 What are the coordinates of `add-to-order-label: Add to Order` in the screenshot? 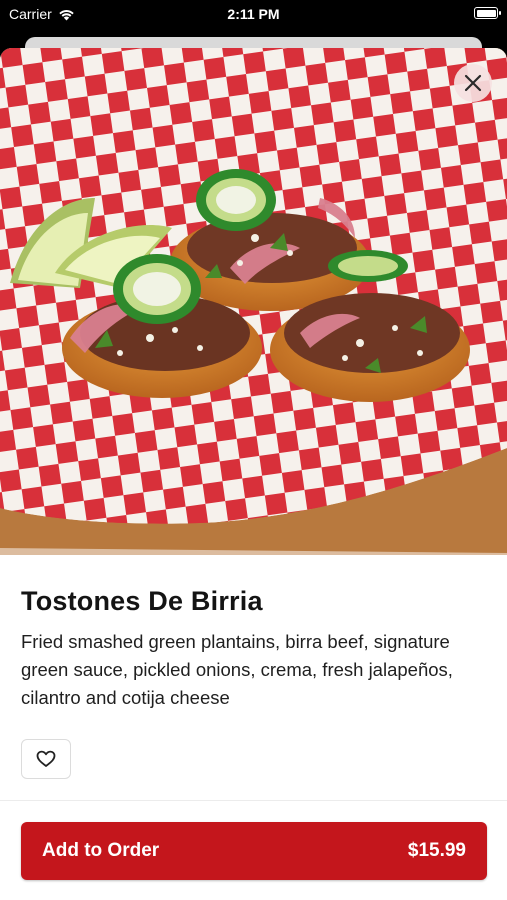 It's located at (101, 850).